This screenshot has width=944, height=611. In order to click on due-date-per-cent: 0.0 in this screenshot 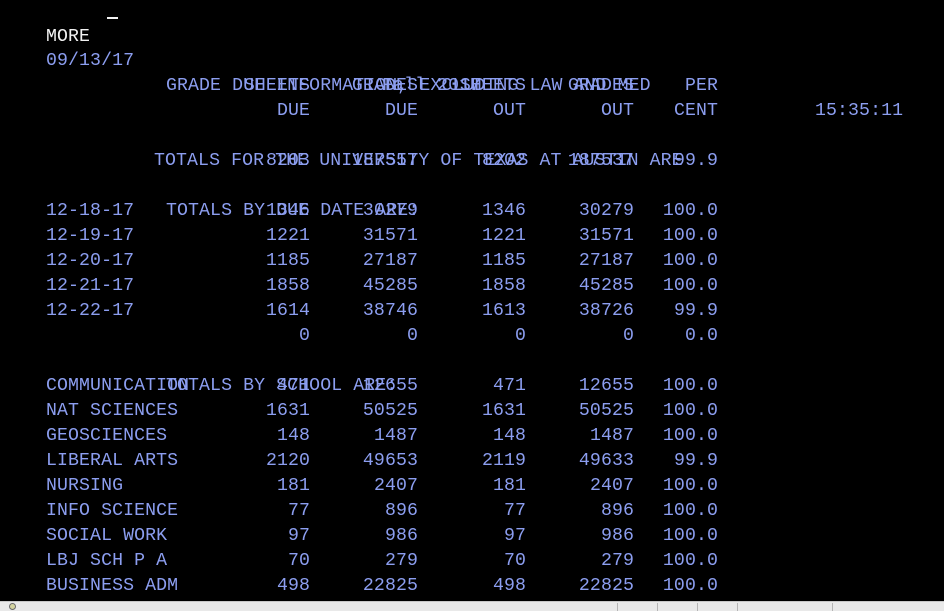, I will do `click(701, 336)`.